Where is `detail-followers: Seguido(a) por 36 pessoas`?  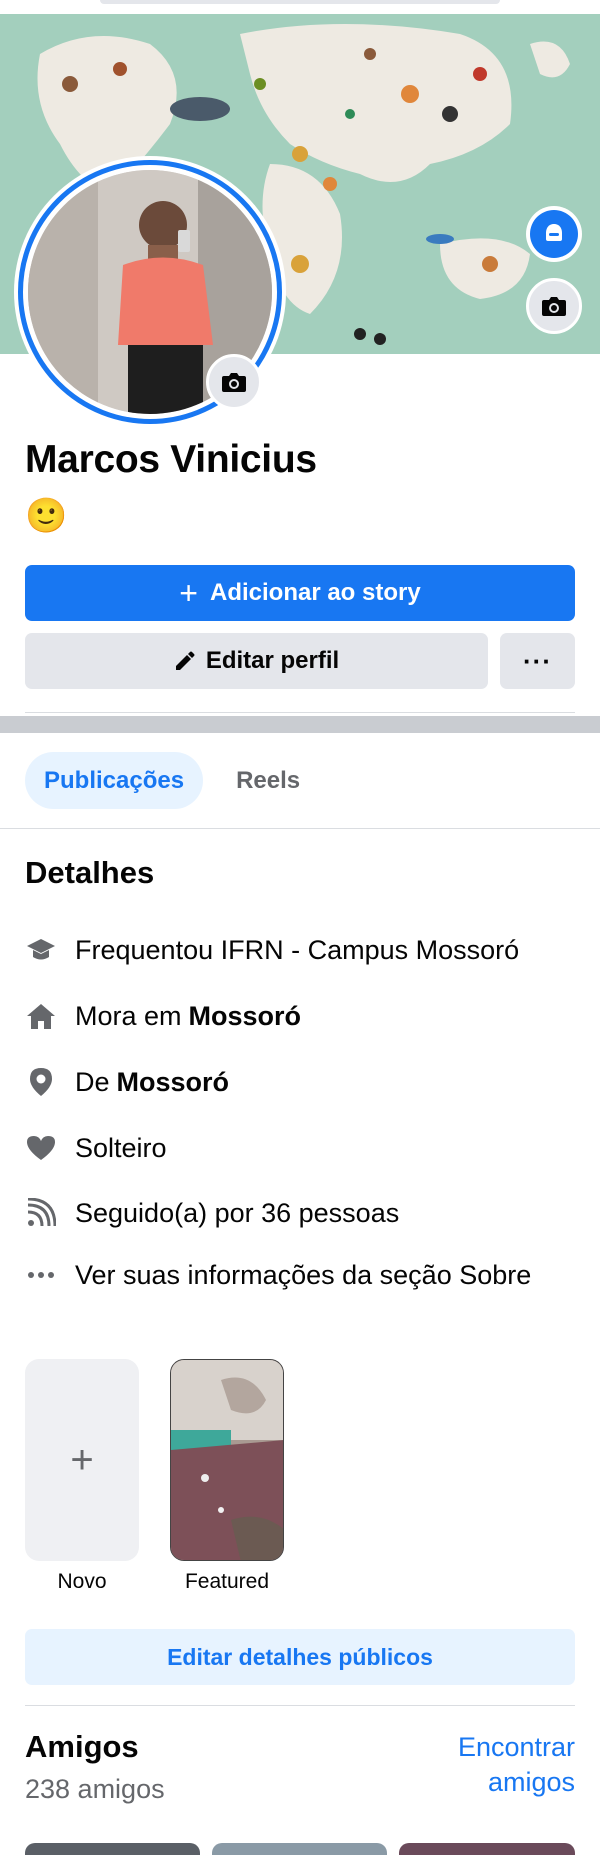 detail-followers: Seguido(a) por 36 pessoas is located at coordinates (212, 1213).